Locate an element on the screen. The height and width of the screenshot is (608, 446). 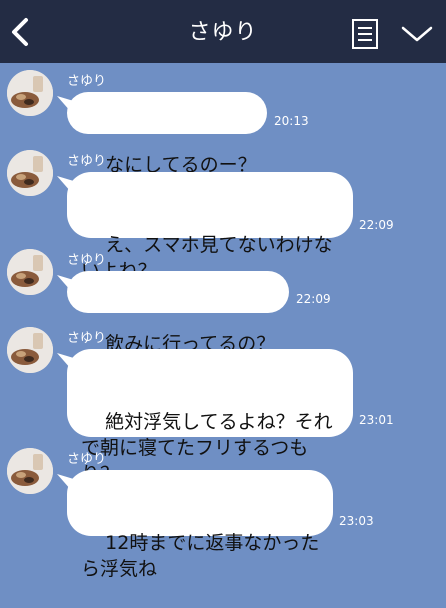
message-bubble: 12時までに返事なかった ら浮気ね is located at coordinates (195, 525).